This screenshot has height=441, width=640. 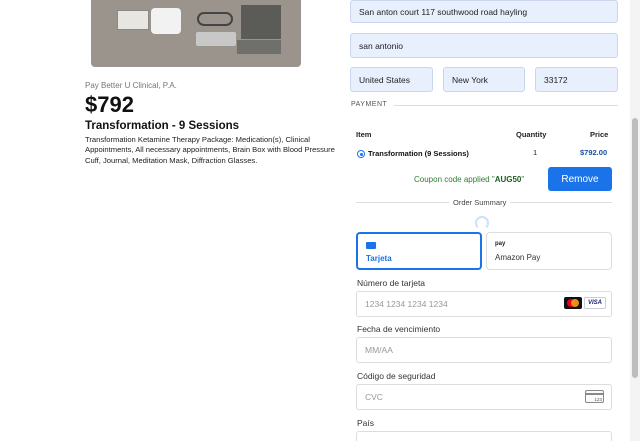 I want to click on section-divider, so click(x=506, y=105).